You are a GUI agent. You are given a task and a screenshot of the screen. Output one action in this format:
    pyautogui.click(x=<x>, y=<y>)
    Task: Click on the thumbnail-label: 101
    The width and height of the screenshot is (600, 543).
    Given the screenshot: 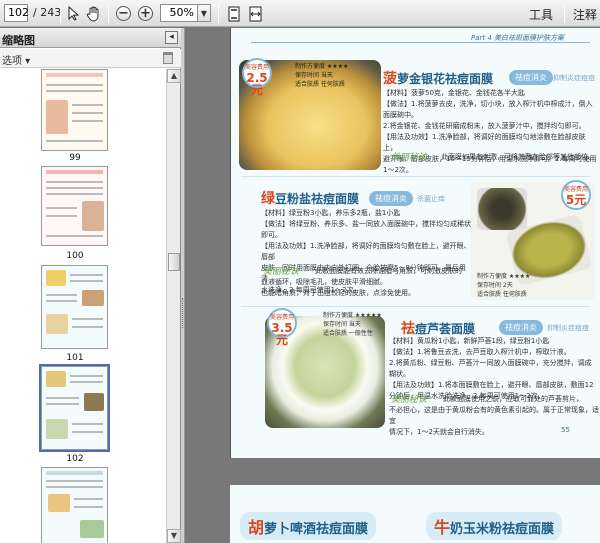 What is the action you would take?
    pyautogui.click(x=75, y=358)
    